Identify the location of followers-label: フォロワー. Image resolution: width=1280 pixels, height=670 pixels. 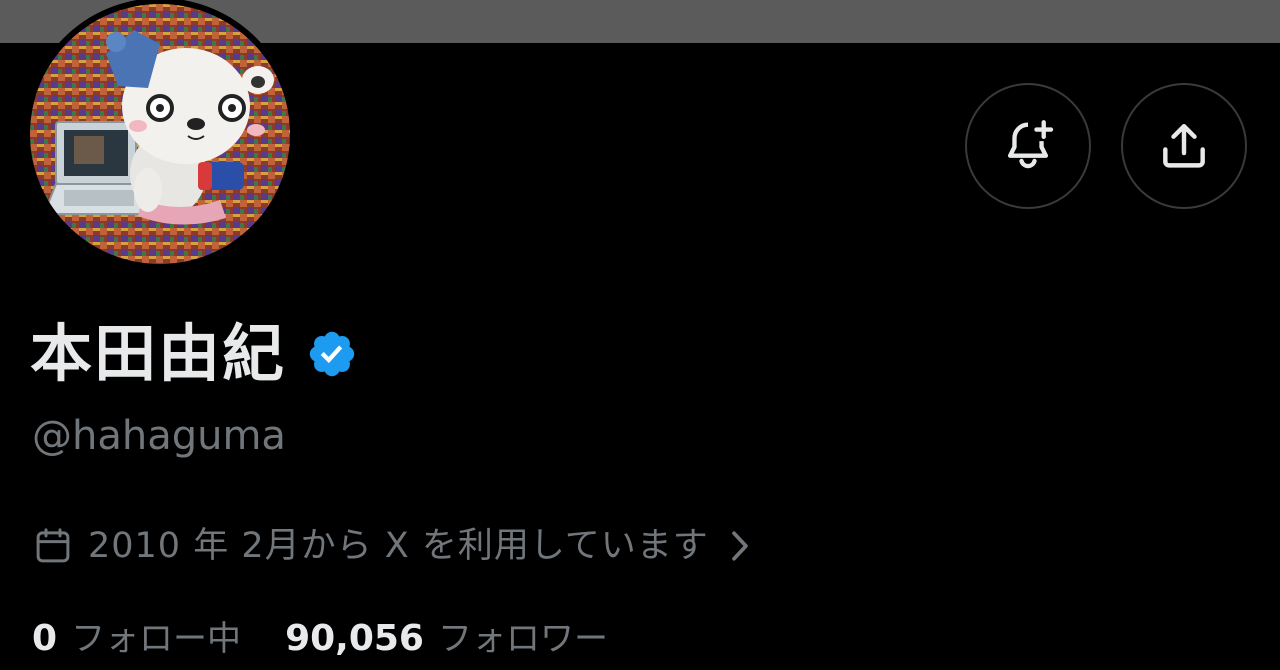
(522, 639).